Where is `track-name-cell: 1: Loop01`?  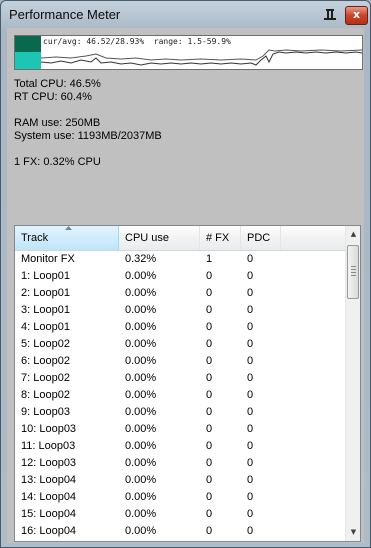
track-name-cell: 1: Loop01 is located at coordinates (45, 276).